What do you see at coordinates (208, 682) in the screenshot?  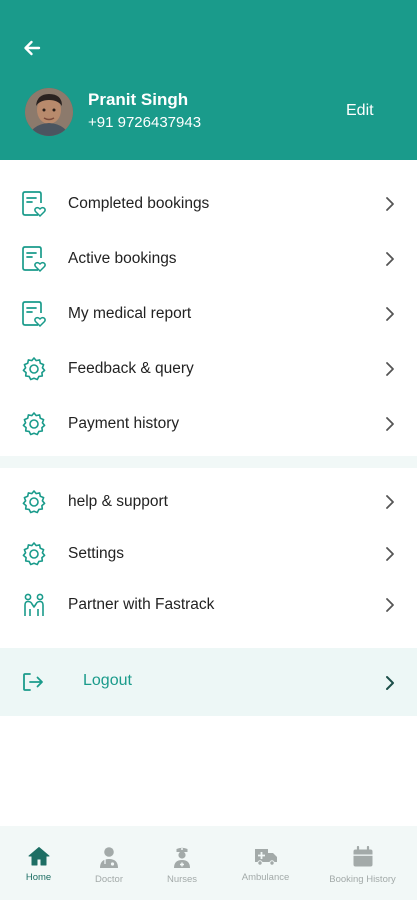 I see `logout-button: Logout` at bounding box center [208, 682].